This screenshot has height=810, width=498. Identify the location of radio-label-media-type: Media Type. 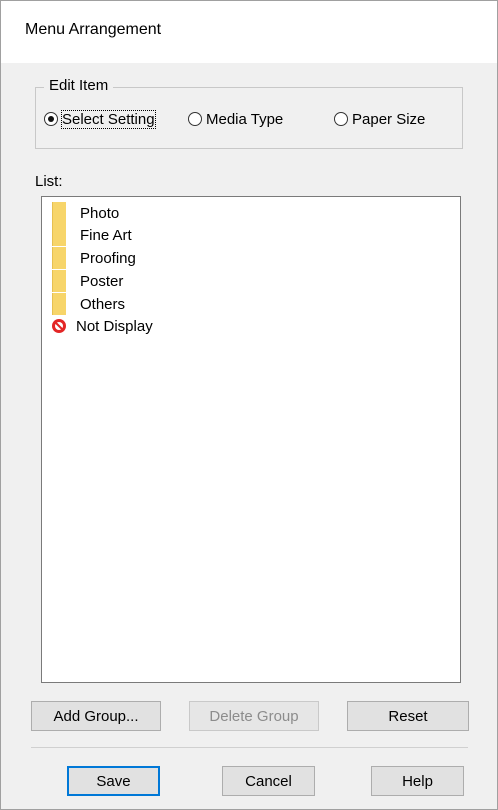
(245, 119).